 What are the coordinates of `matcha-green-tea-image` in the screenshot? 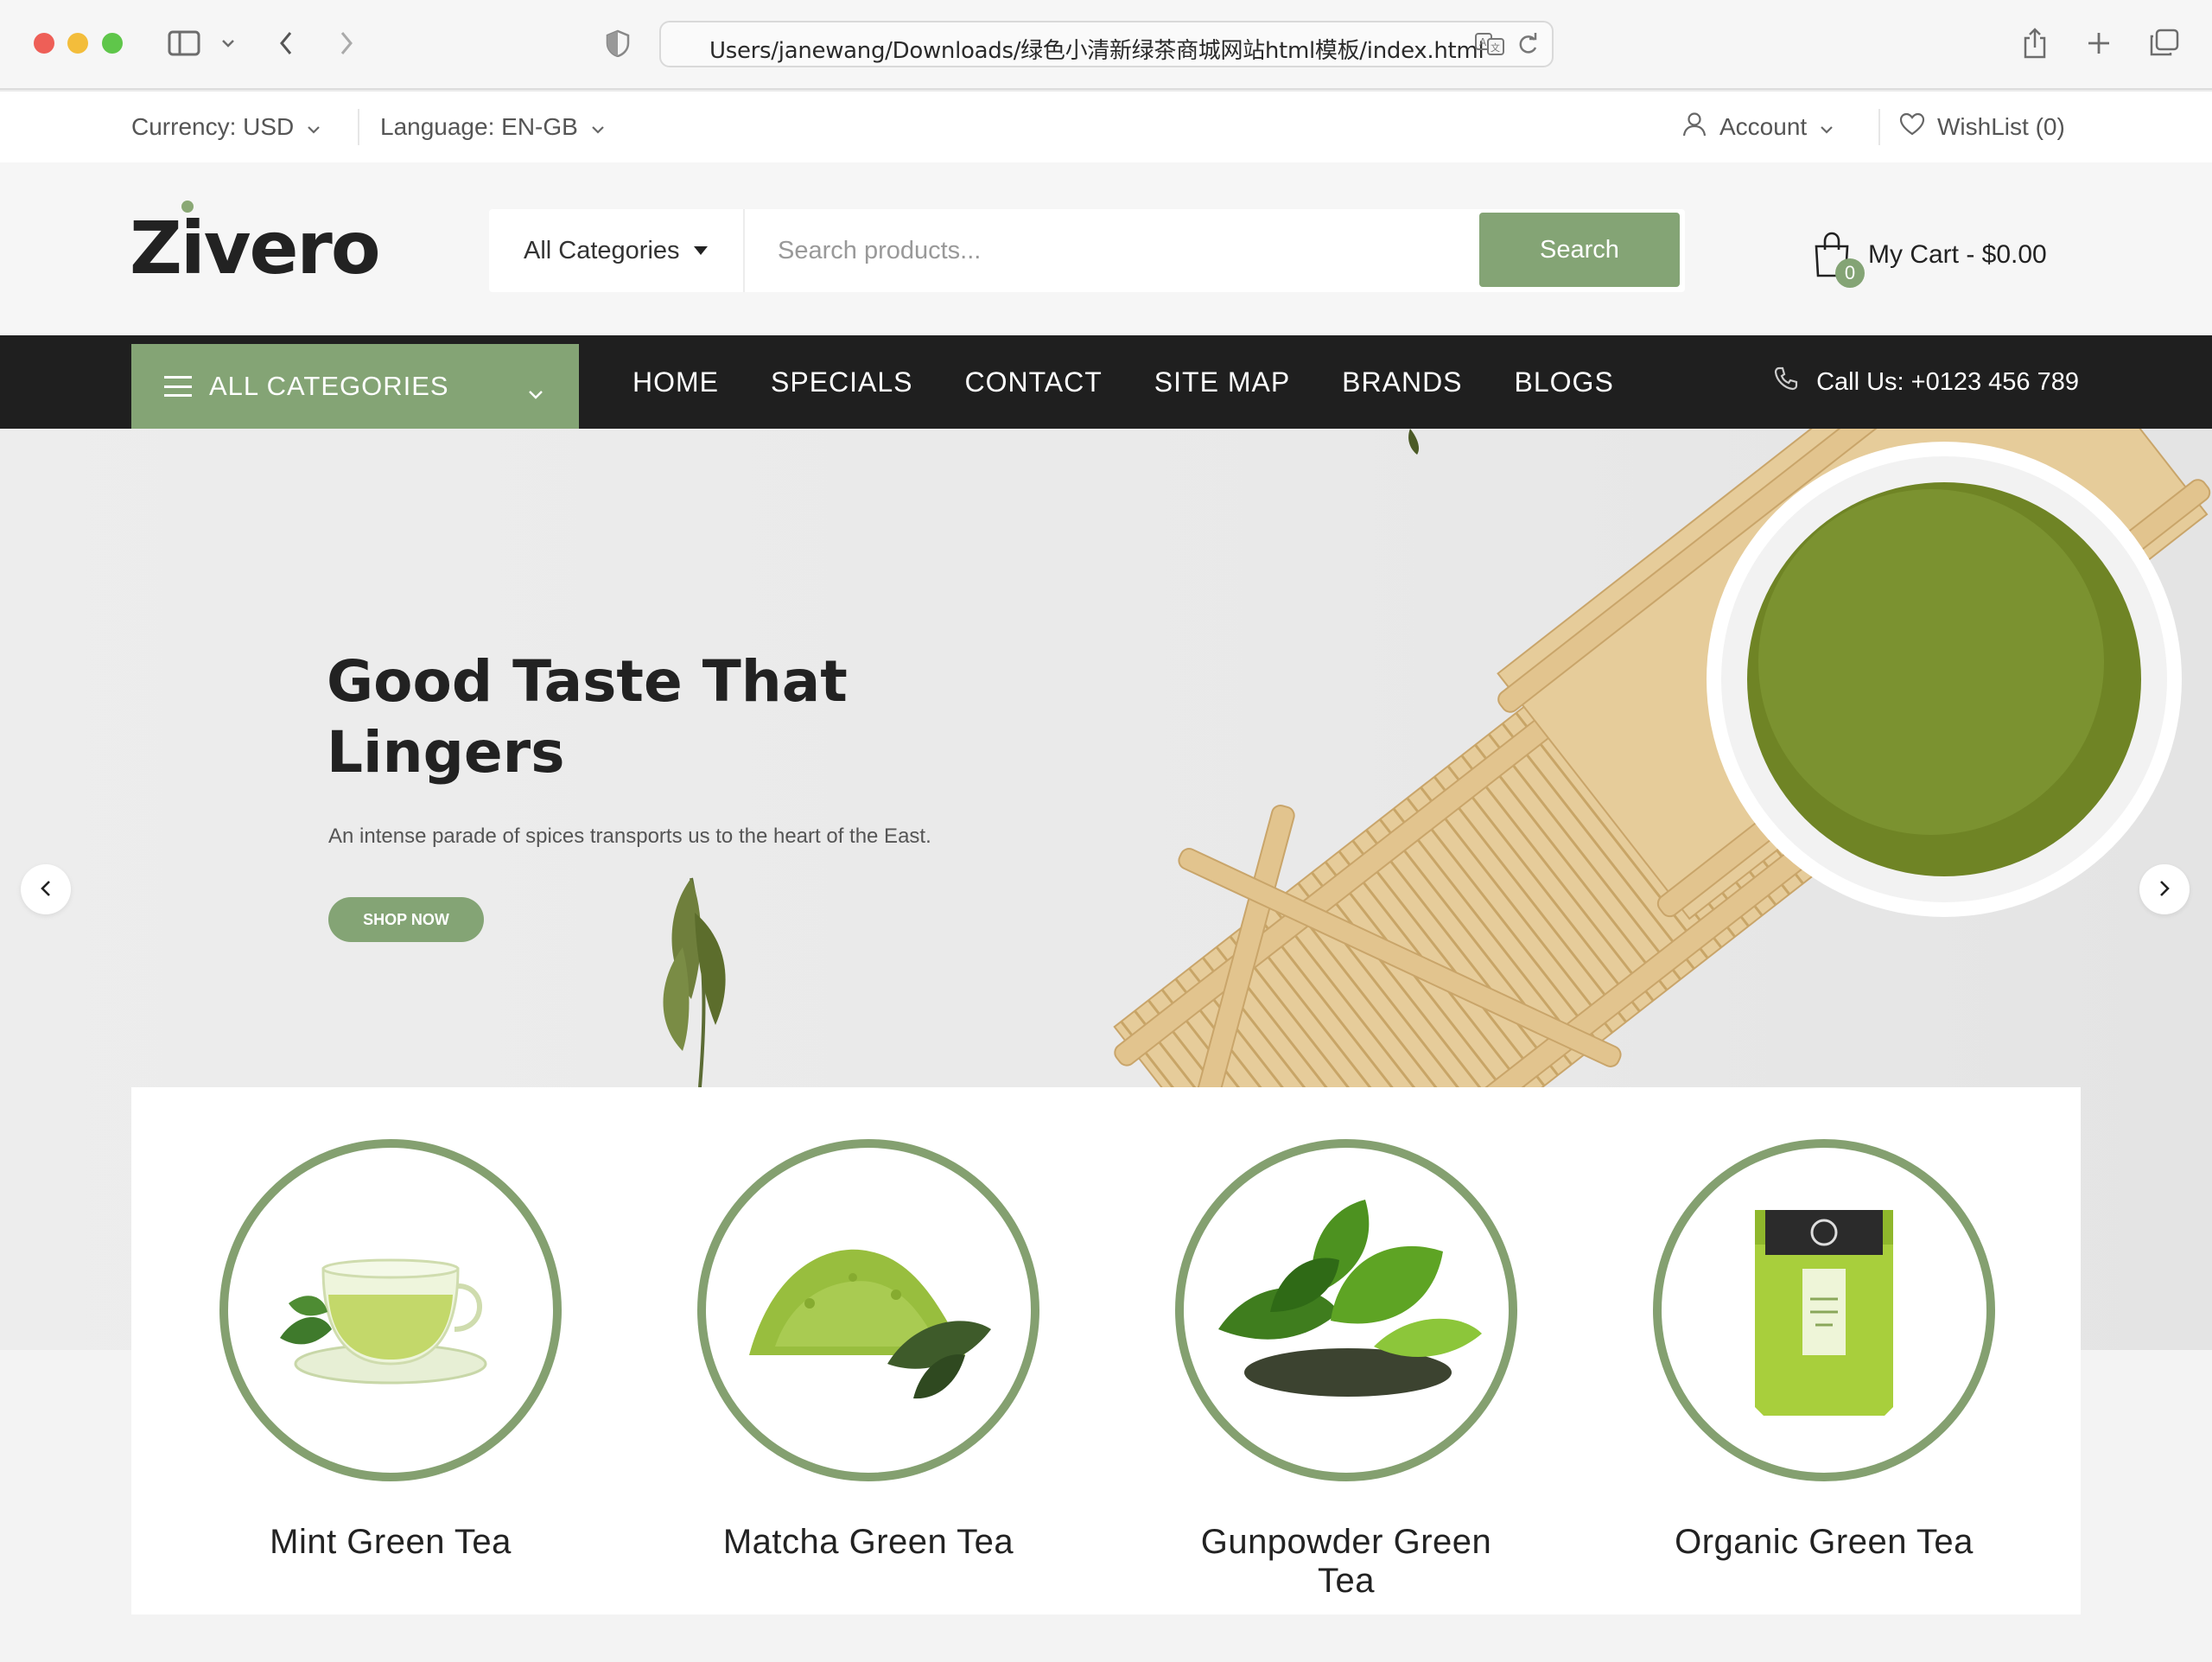 It's located at (868, 1310).